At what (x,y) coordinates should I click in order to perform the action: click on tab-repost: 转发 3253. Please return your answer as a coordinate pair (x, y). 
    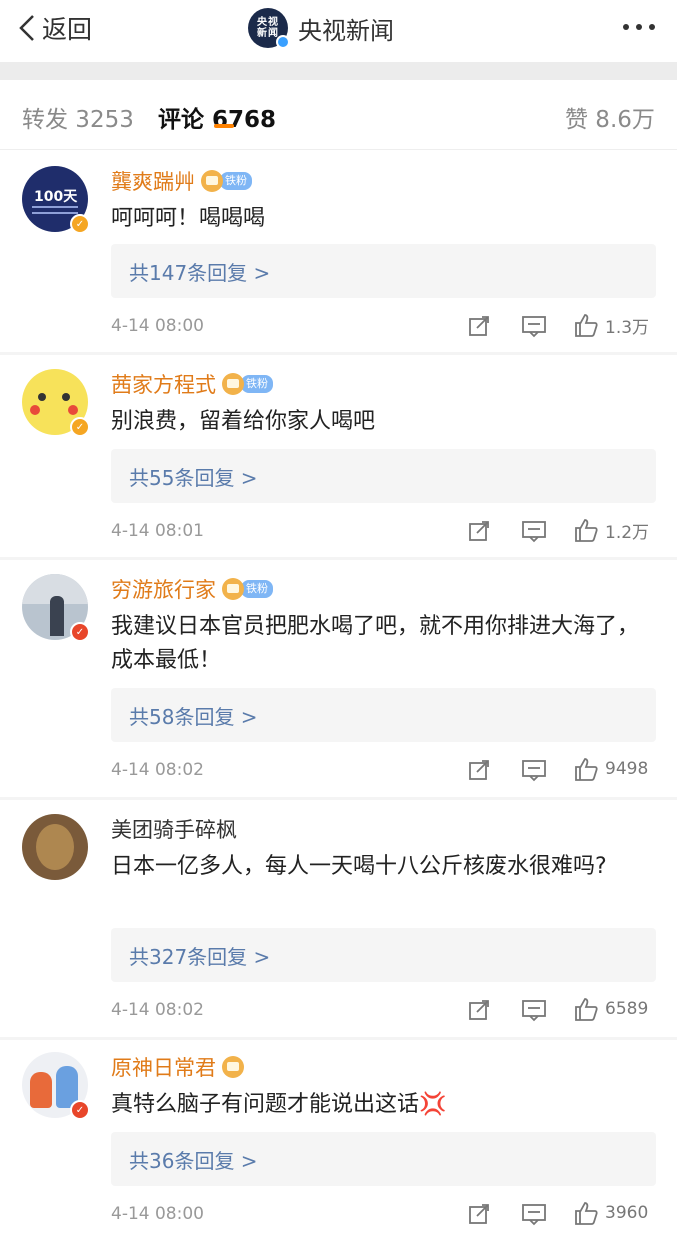
    Looking at the image, I should click on (78, 117).